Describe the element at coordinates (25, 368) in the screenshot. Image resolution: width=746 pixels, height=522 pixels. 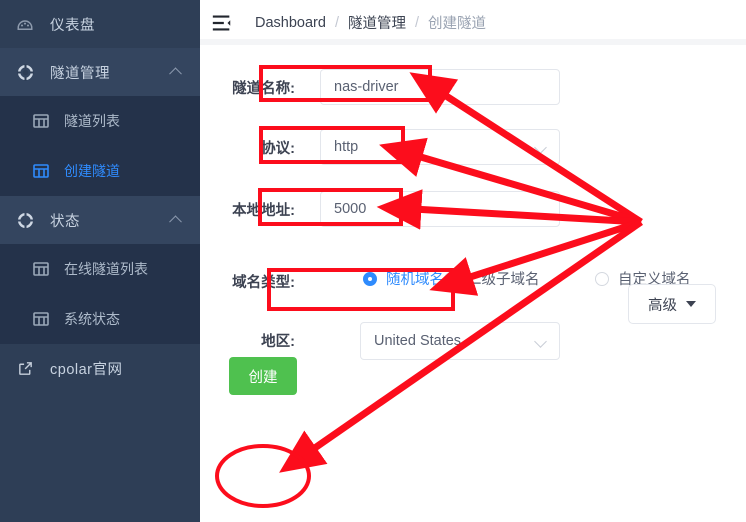
I see `external-link-icon` at that location.